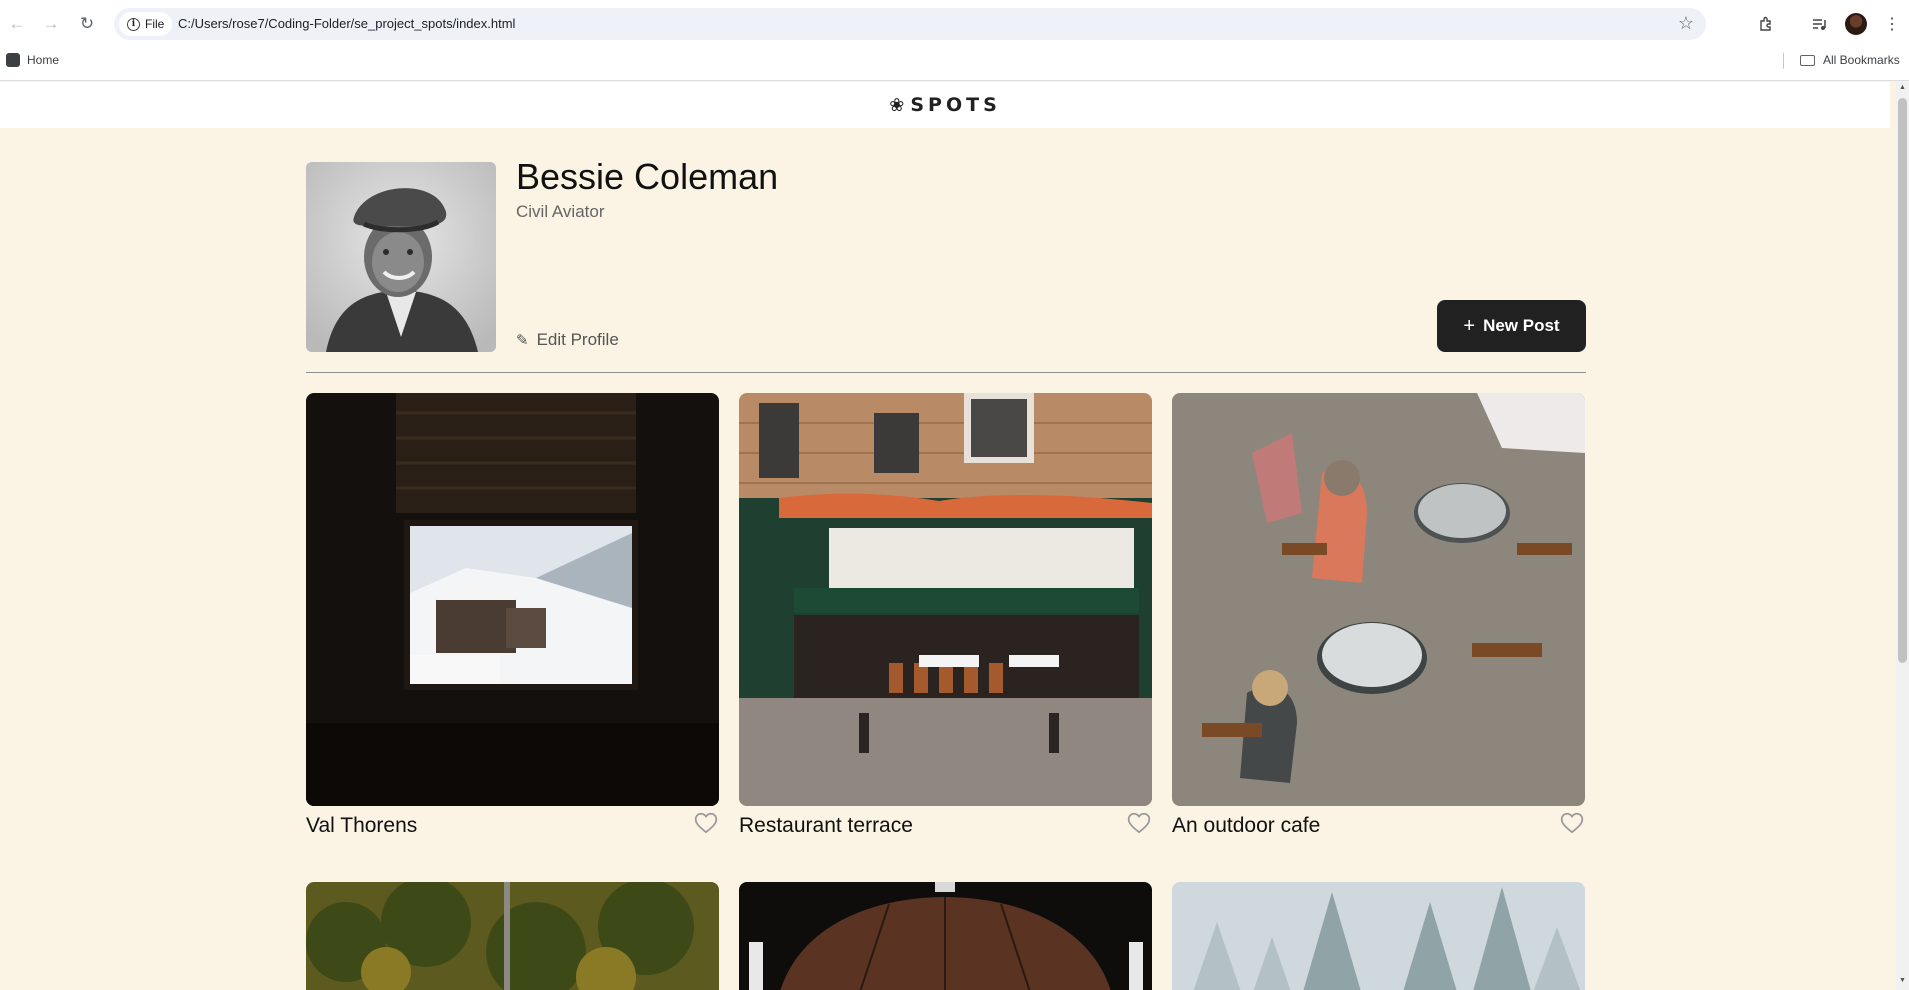  Describe the element at coordinates (155, 24) in the screenshot. I see `site-chip-label: File` at that location.